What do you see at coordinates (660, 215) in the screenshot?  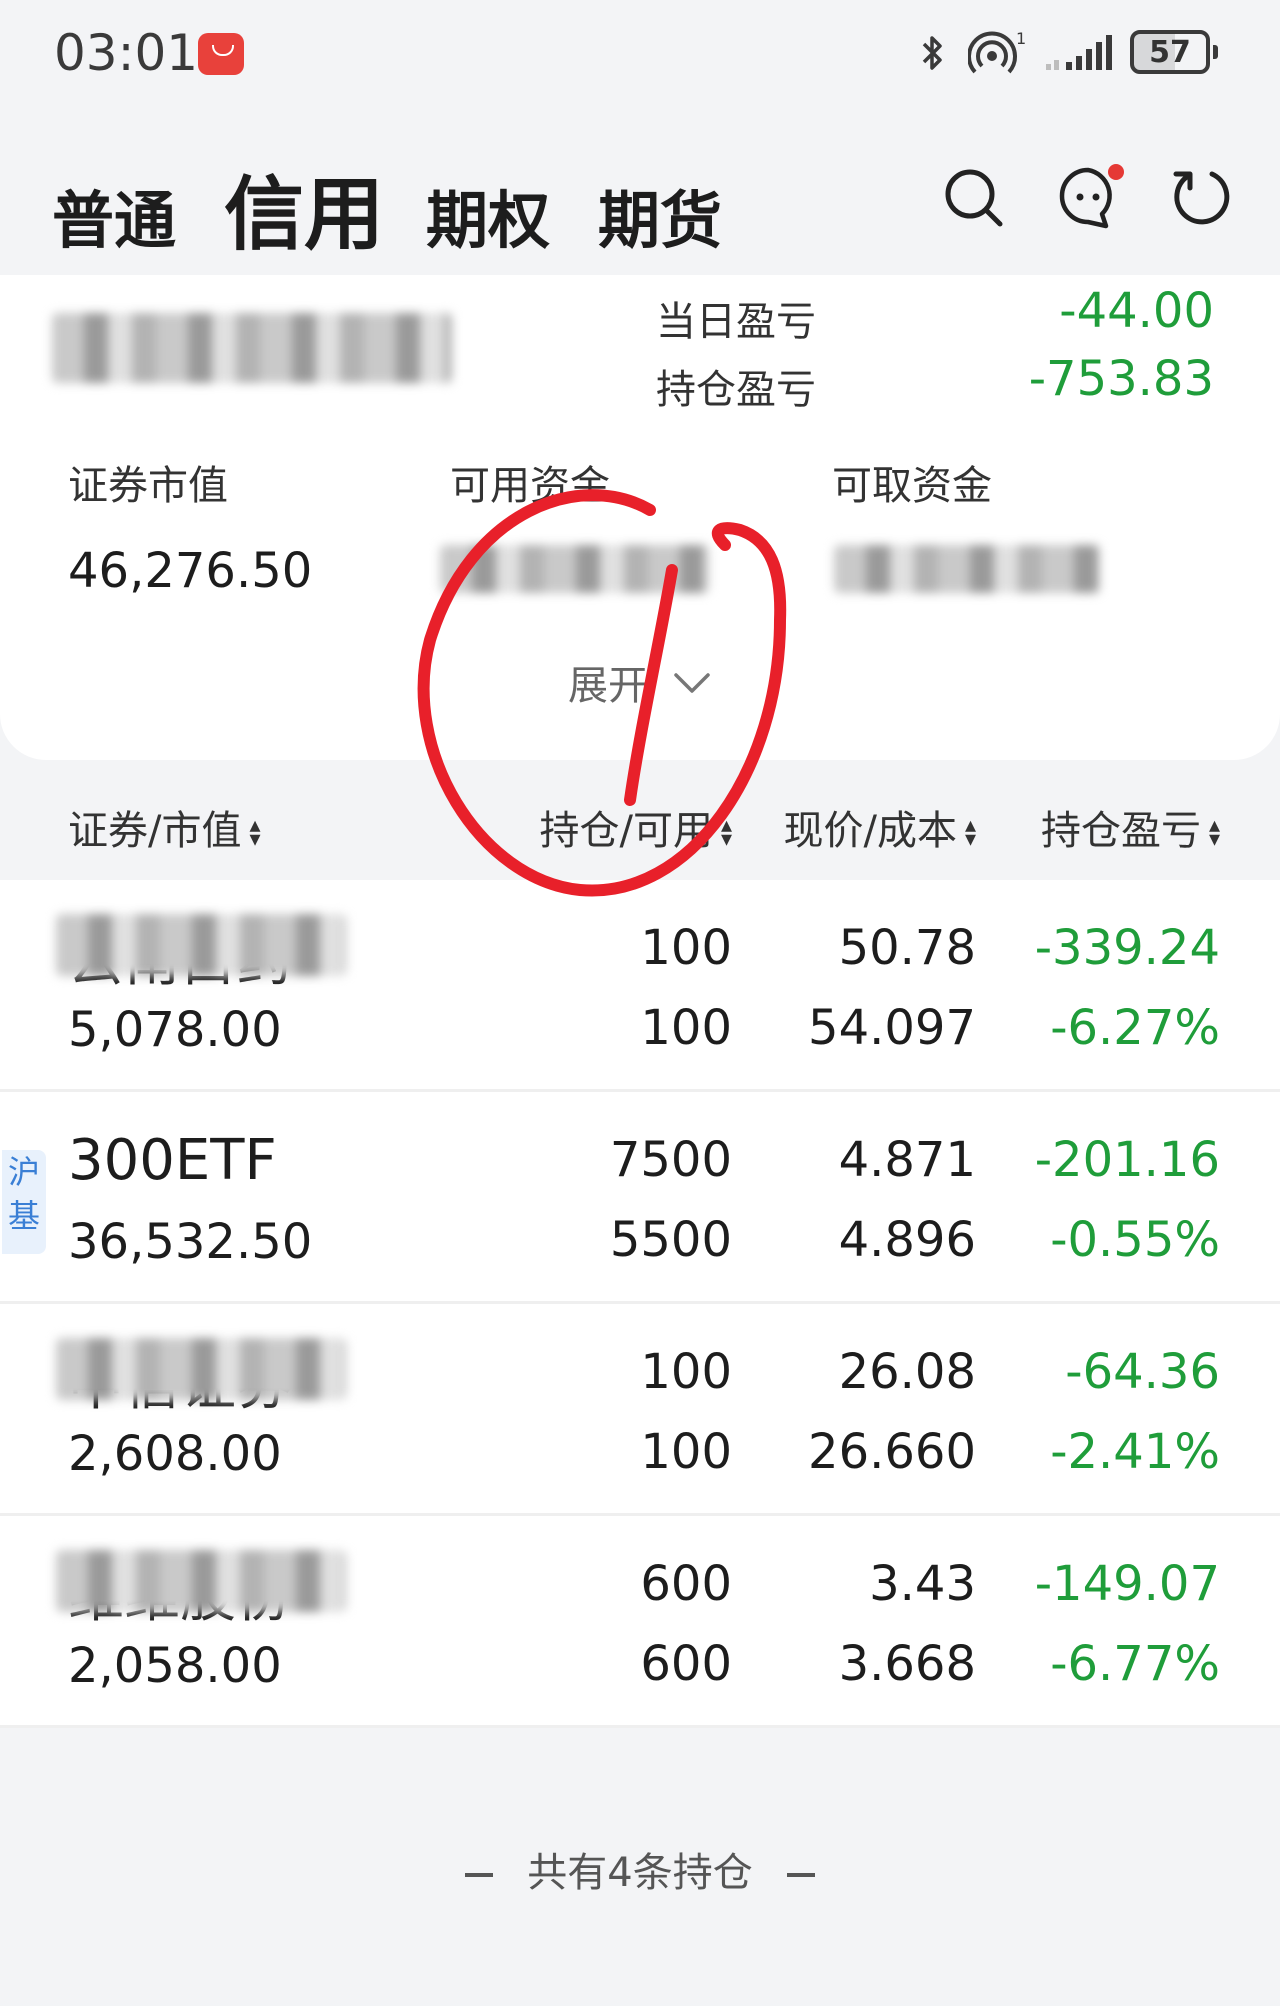 I see `tab-futures: 期货` at bounding box center [660, 215].